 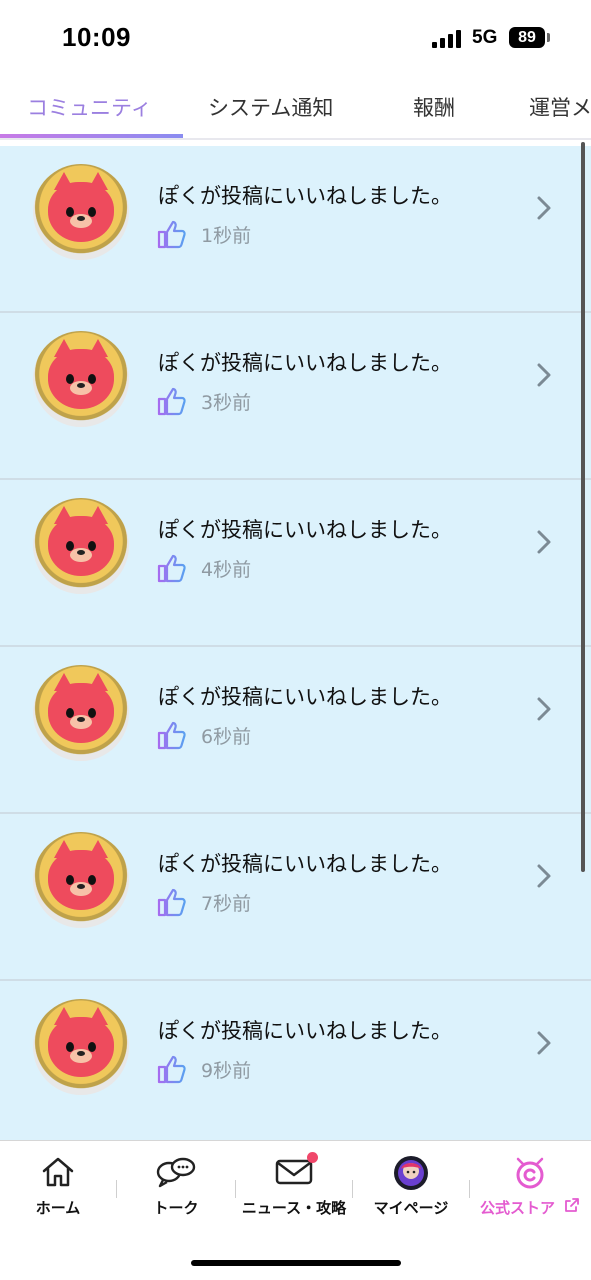 I want to click on tab-system-notice: システム通知, so click(x=270, y=107).